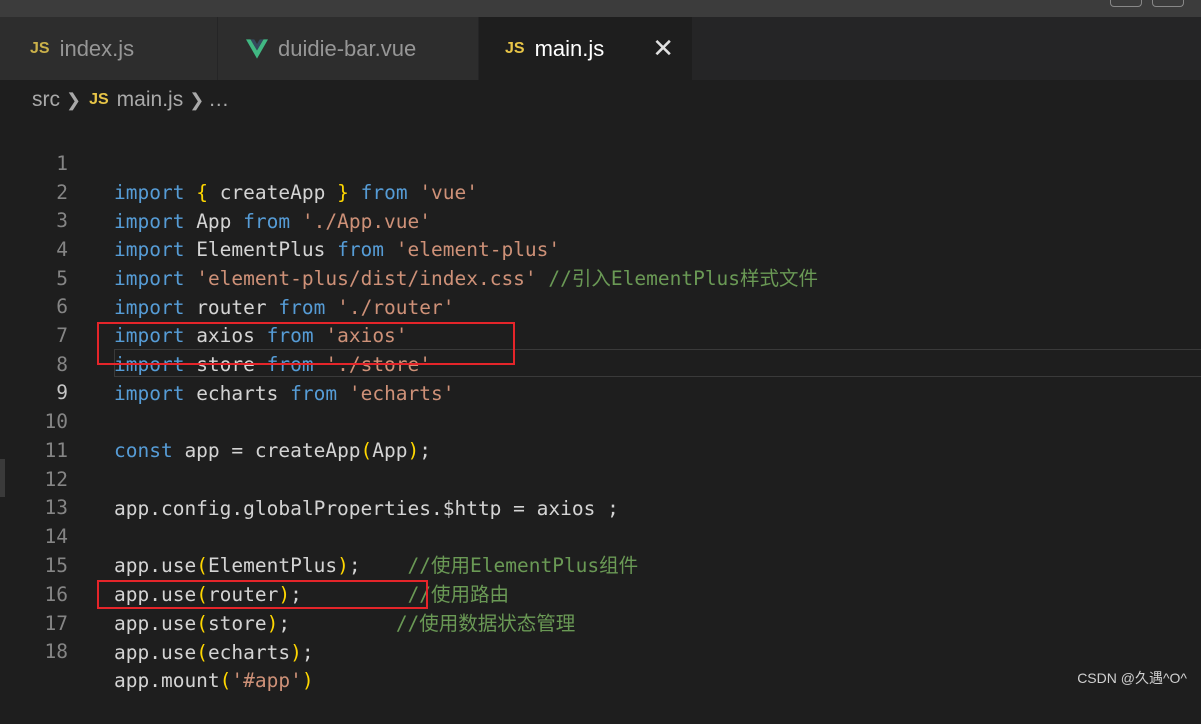 The width and height of the screenshot is (1201, 724). I want to click on annotation-box-use-echarts, so click(262, 594).